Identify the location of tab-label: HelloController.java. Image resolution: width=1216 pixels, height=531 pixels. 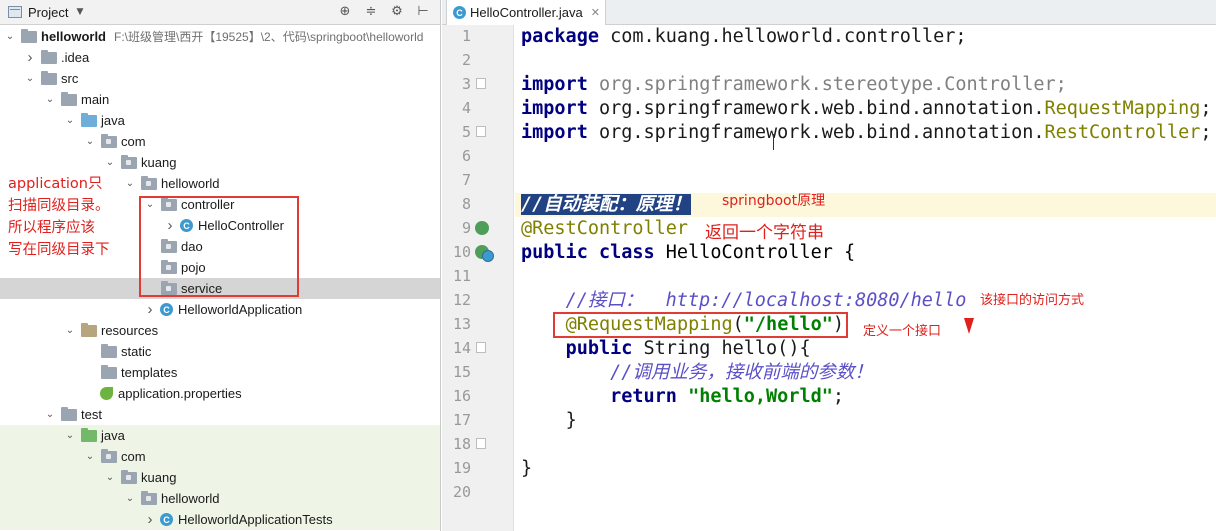
(526, 12).